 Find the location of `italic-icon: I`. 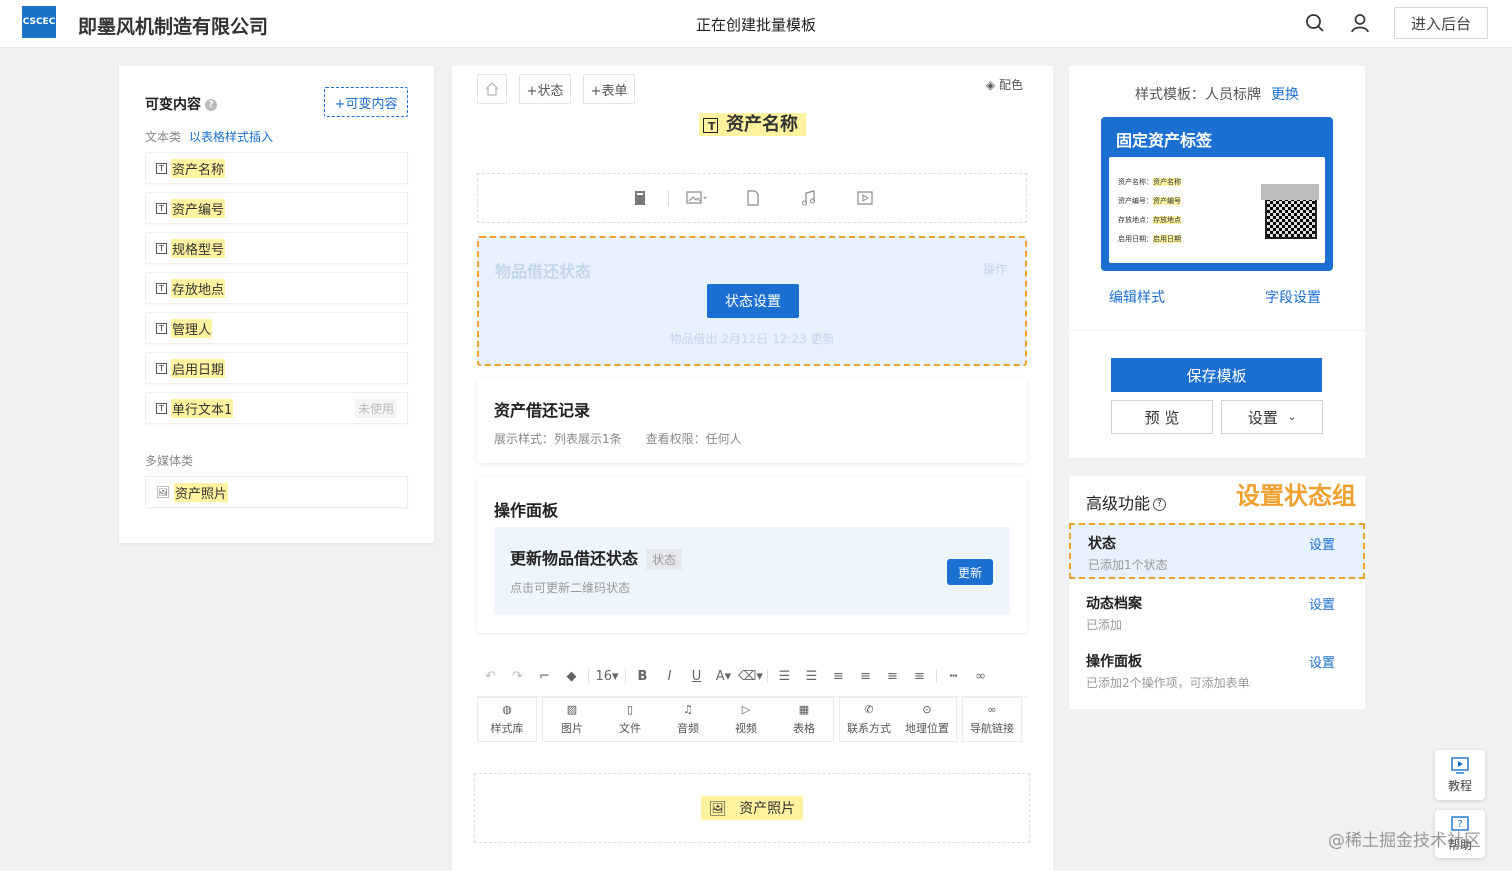

italic-icon: I is located at coordinates (669, 676).